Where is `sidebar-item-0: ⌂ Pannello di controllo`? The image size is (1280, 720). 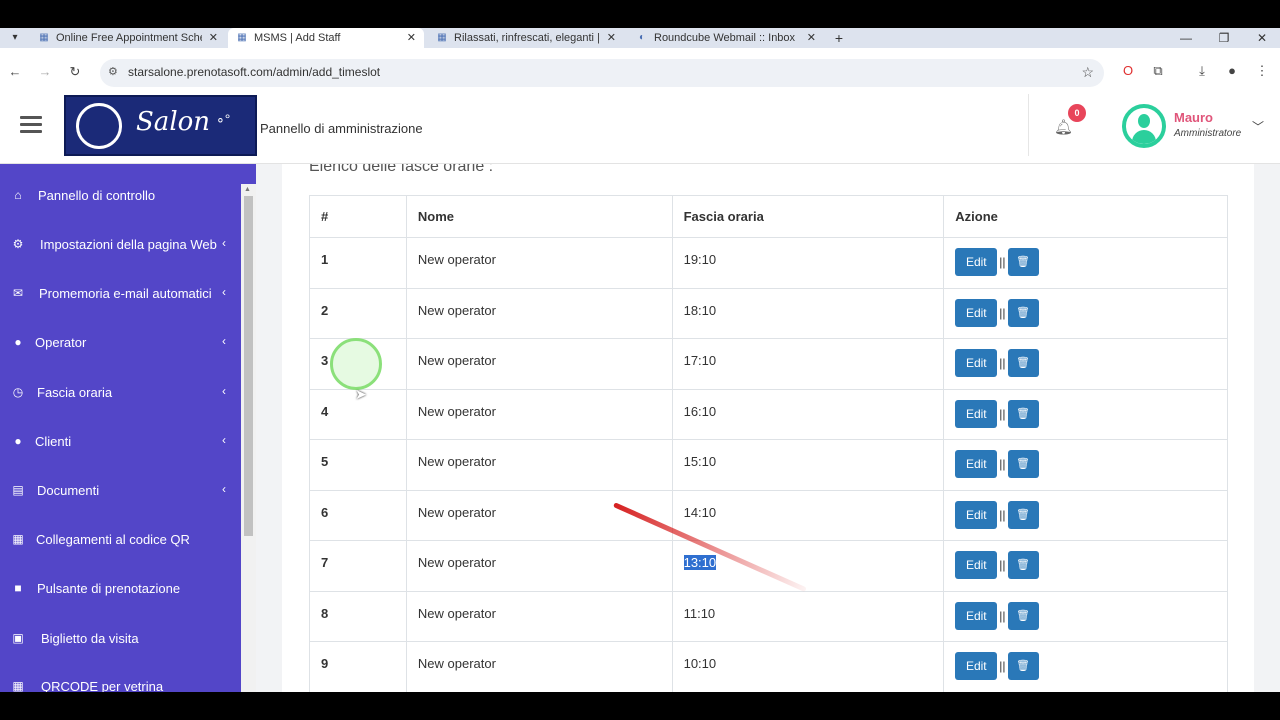
sidebar-item-0: ⌂ Pannello di controllo is located at coordinates (120, 196).